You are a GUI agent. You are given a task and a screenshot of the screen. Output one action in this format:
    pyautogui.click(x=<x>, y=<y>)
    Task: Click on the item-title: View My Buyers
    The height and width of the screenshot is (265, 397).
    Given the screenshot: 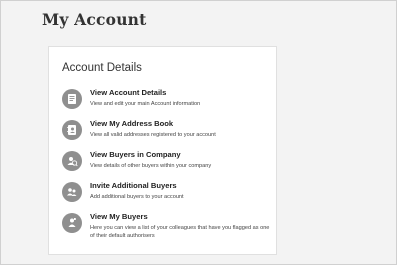 What is the action you would take?
    pyautogui.click(x=119, y=216)
    